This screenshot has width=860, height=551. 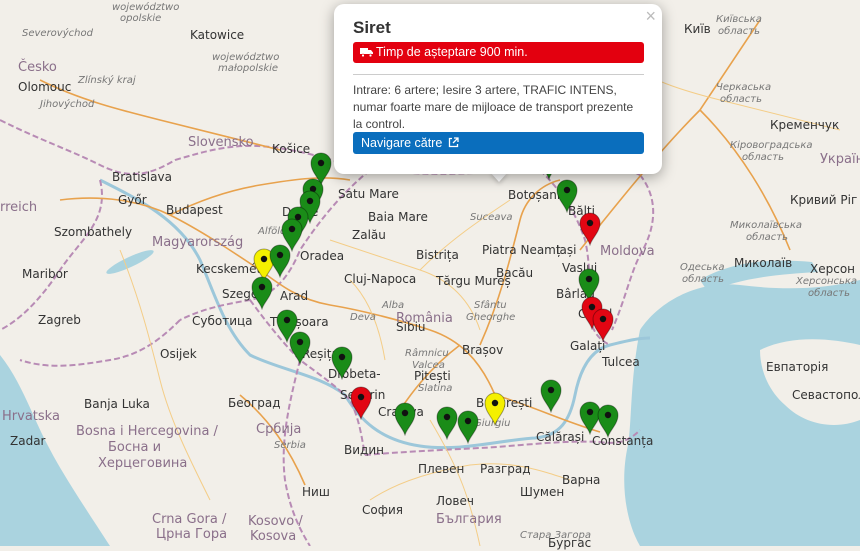 What do you see at coordinates (132, 200) in the screenshot?
I see `map-label: Győr` at bounding box center [132, 200].